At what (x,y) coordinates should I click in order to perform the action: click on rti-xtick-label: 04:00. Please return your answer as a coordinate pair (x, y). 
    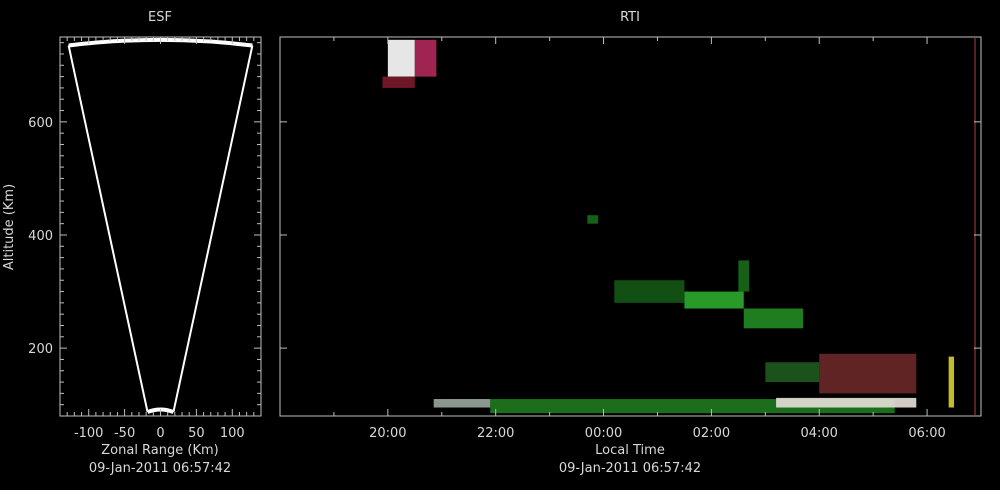
    Looking at the image, I should click on (818, 433).